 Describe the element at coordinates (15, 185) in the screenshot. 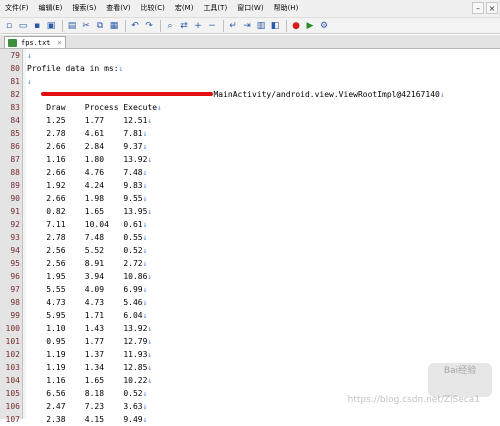

I see `line-number: 89` at that location.